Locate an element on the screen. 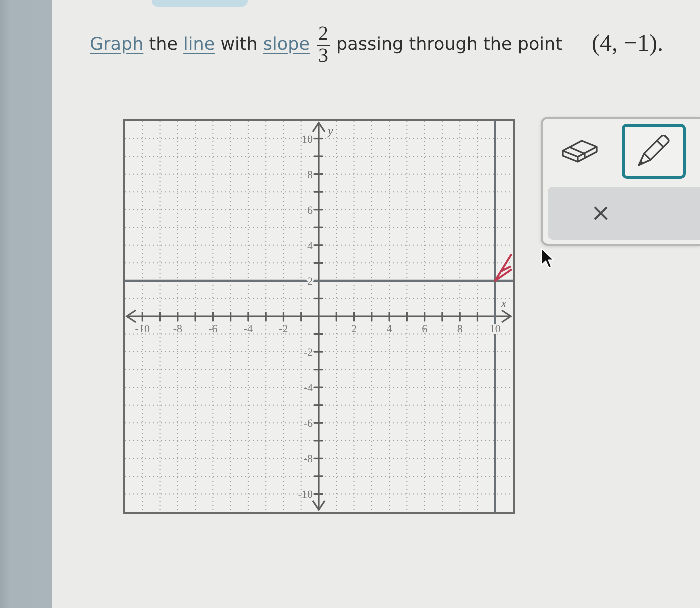 This screenshot has width=700, height=608. term-link: Graph is located at coordinates (117, 45).